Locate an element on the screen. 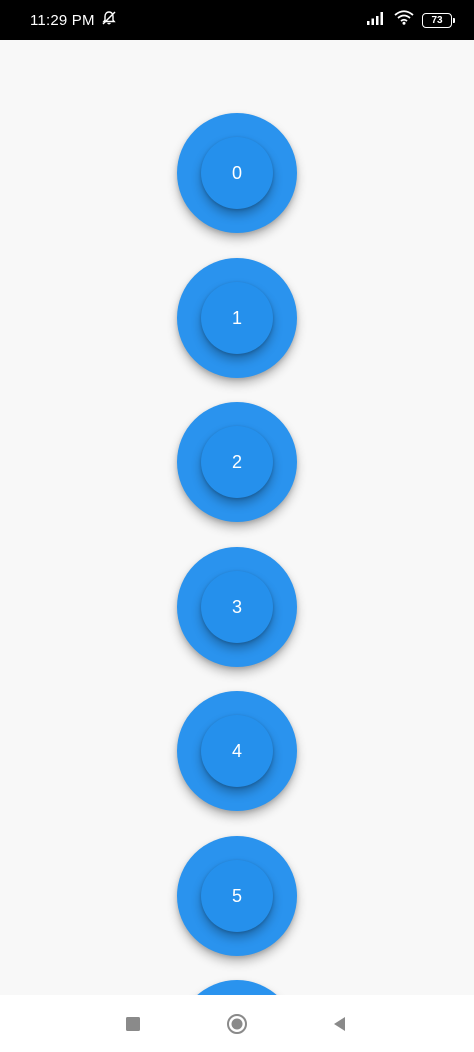 Image resolution: width=474 pixels, height=1052 pixels. list-item: 4 is located at coordinates (237, 751).